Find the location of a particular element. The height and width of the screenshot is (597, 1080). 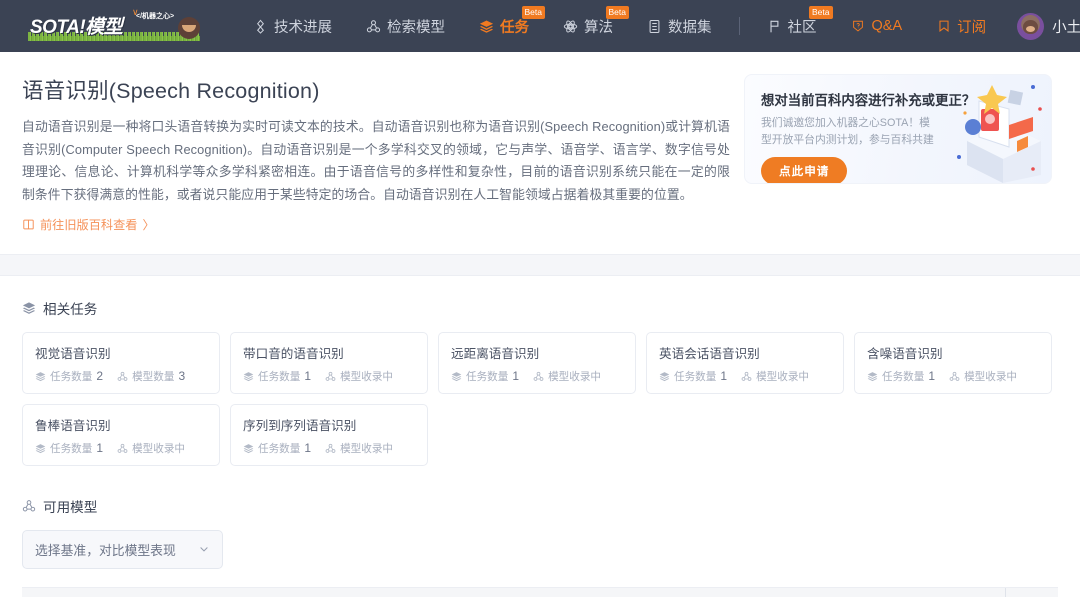

nav-item-algorithms: 算法 Beta is located at coordinates (588, 26).